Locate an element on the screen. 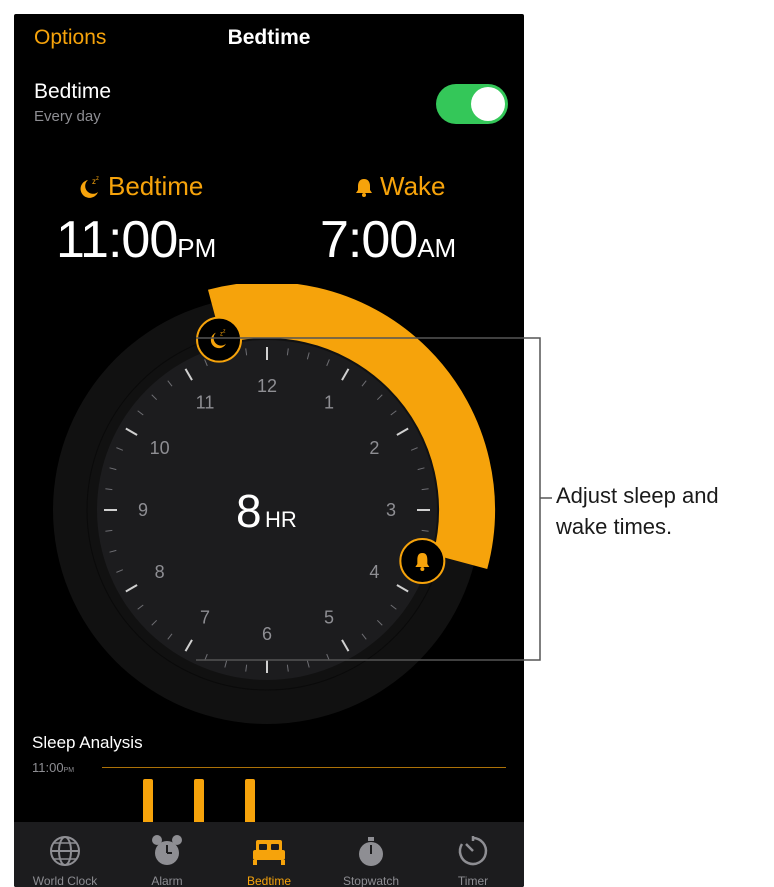  callout-text: Adjust sleep and wake times. is located at coordinates (637, 511).